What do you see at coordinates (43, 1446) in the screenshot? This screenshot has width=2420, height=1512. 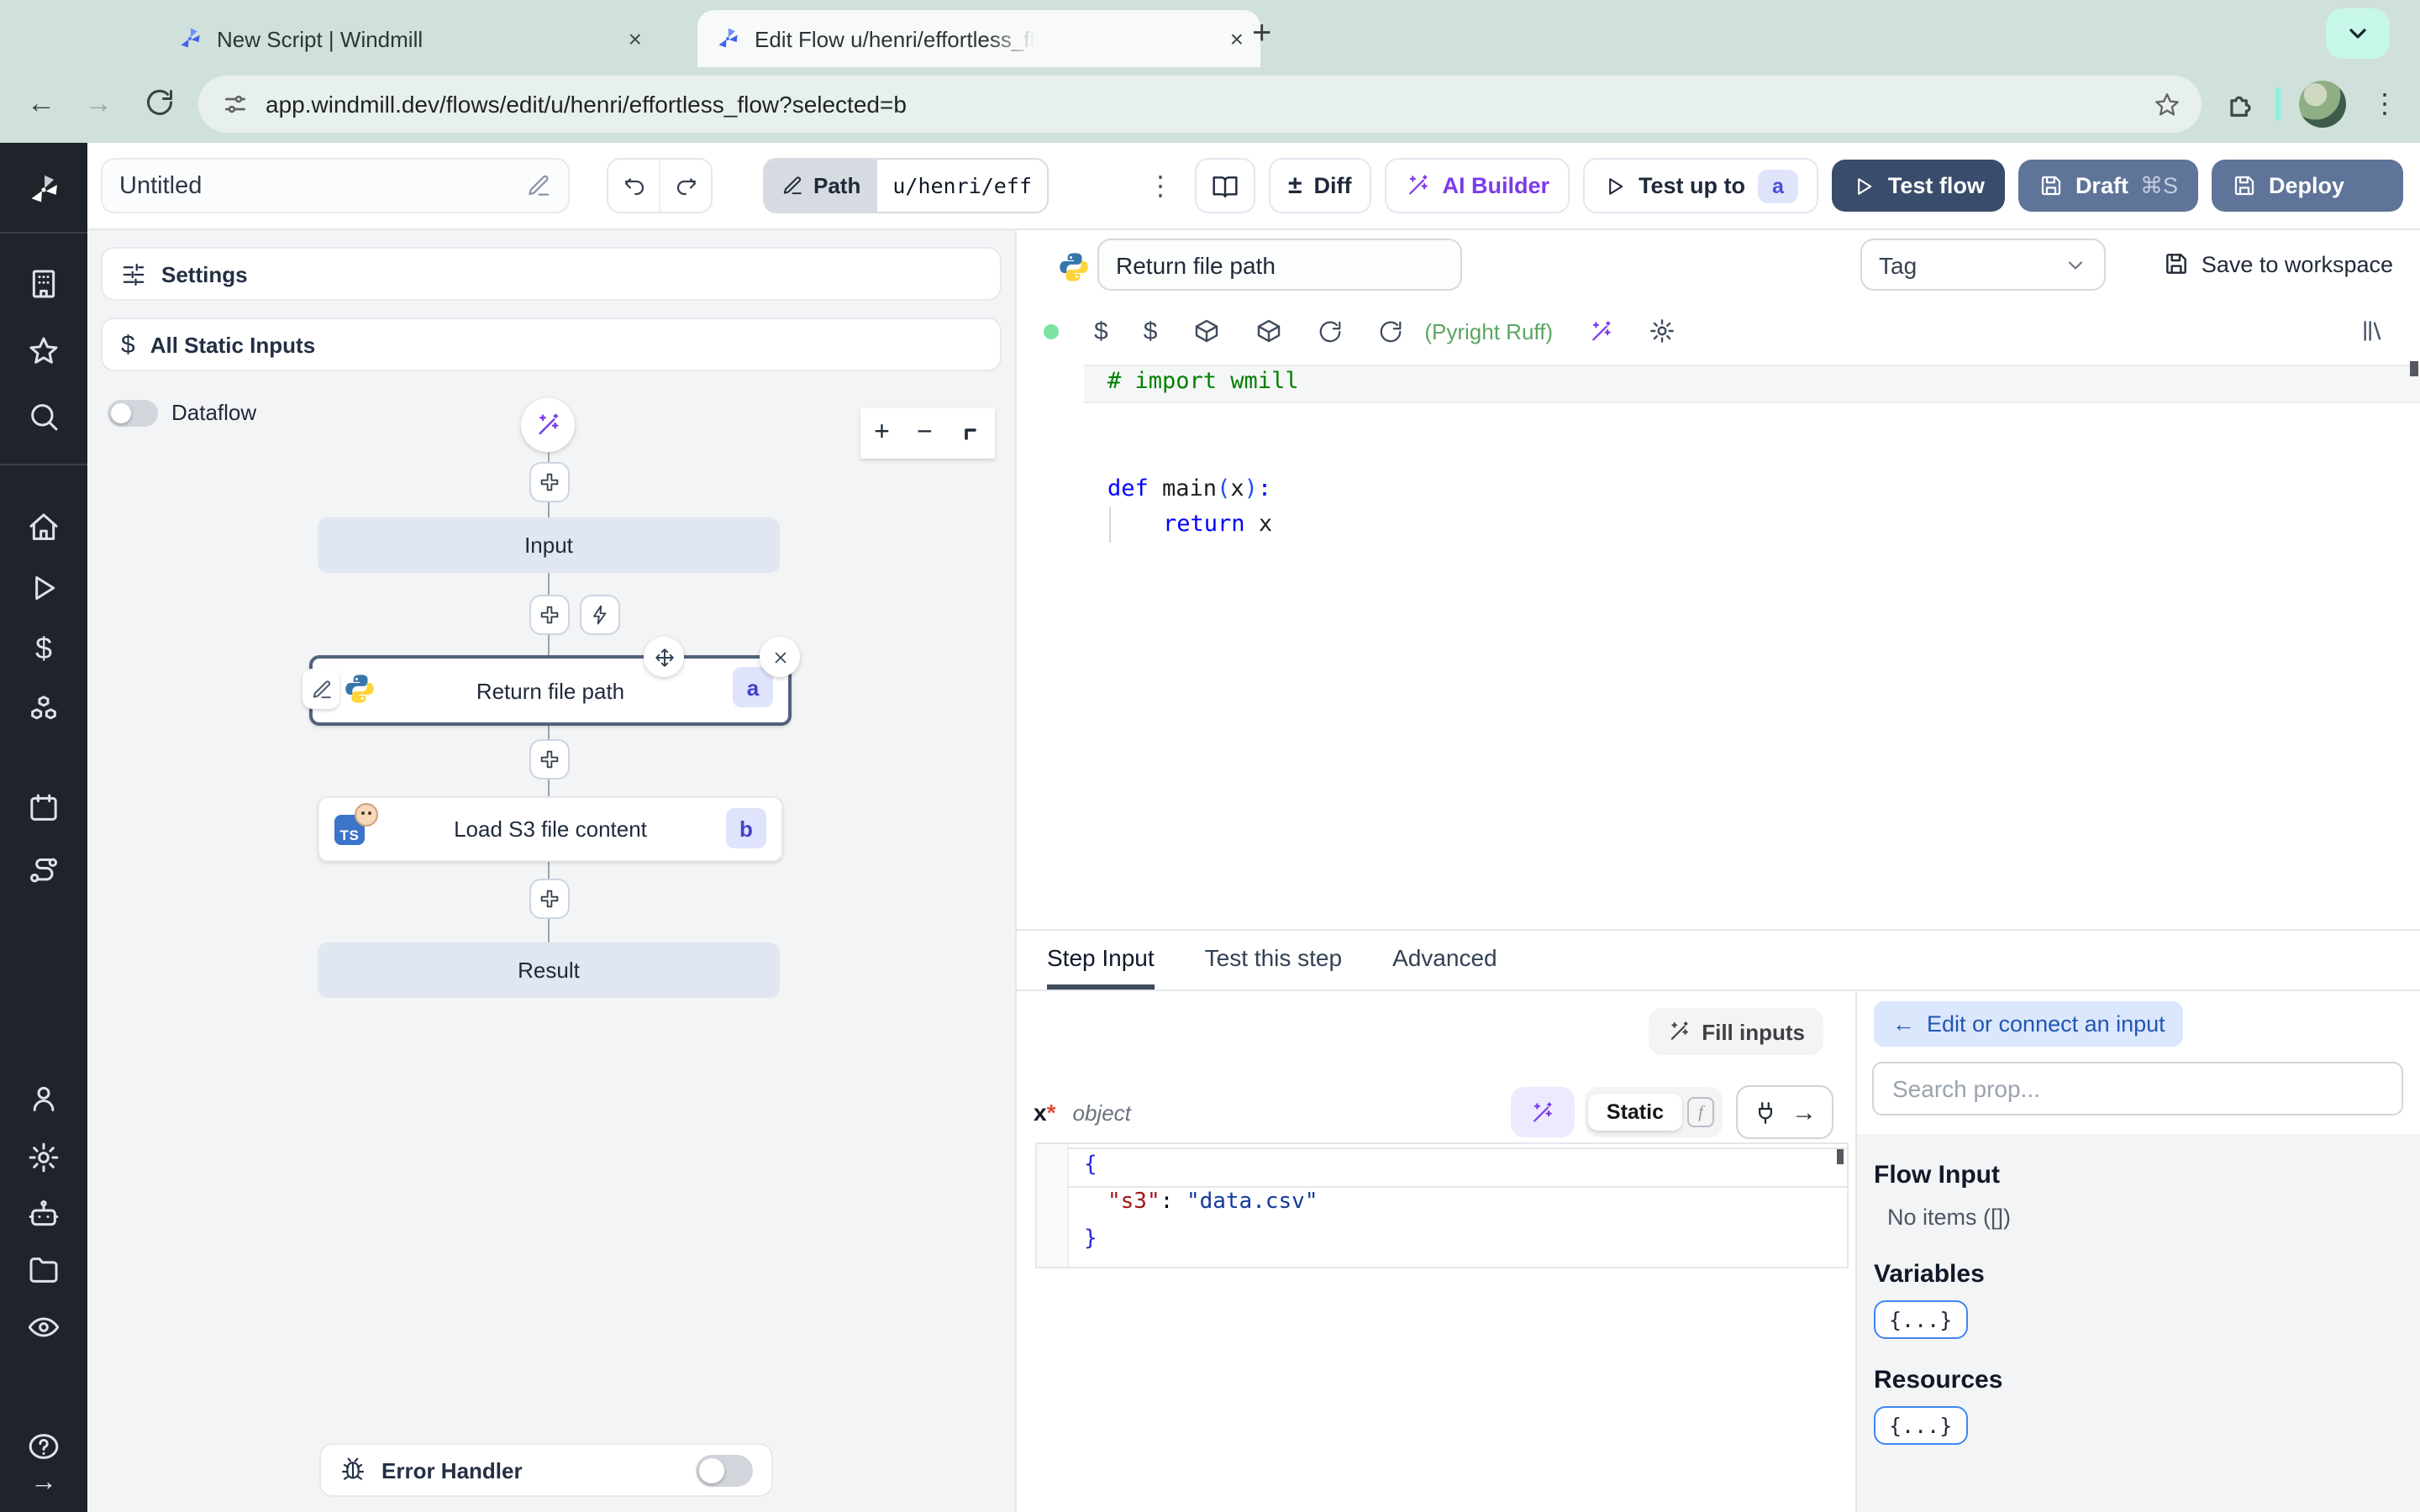 I see `sidebar-item-help` at bounding box center [43, 1446].